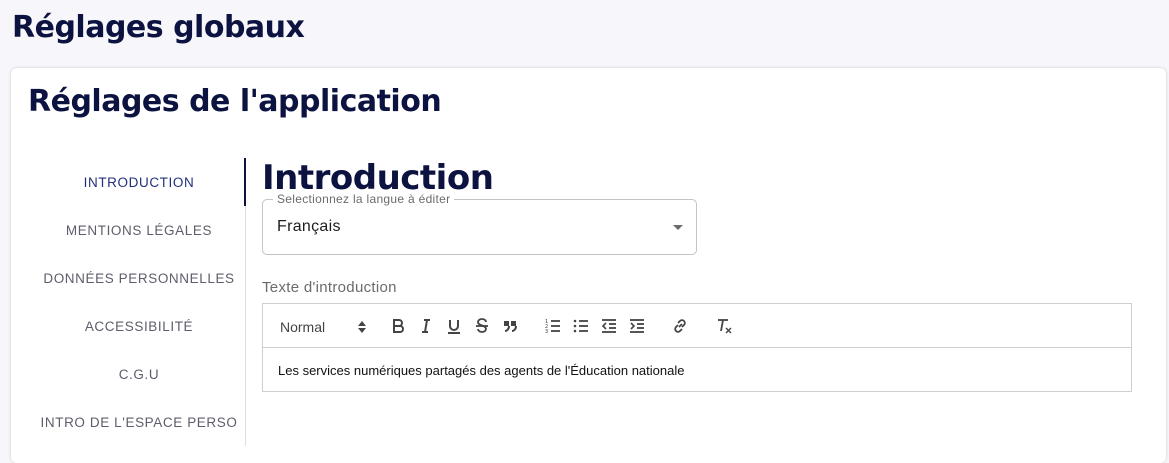  I want to click on format-select-value: Normal, so click(303, 327).